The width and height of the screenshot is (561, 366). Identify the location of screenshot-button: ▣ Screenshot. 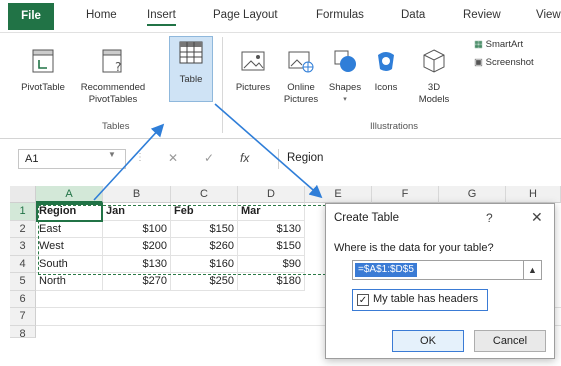
(517, 63).